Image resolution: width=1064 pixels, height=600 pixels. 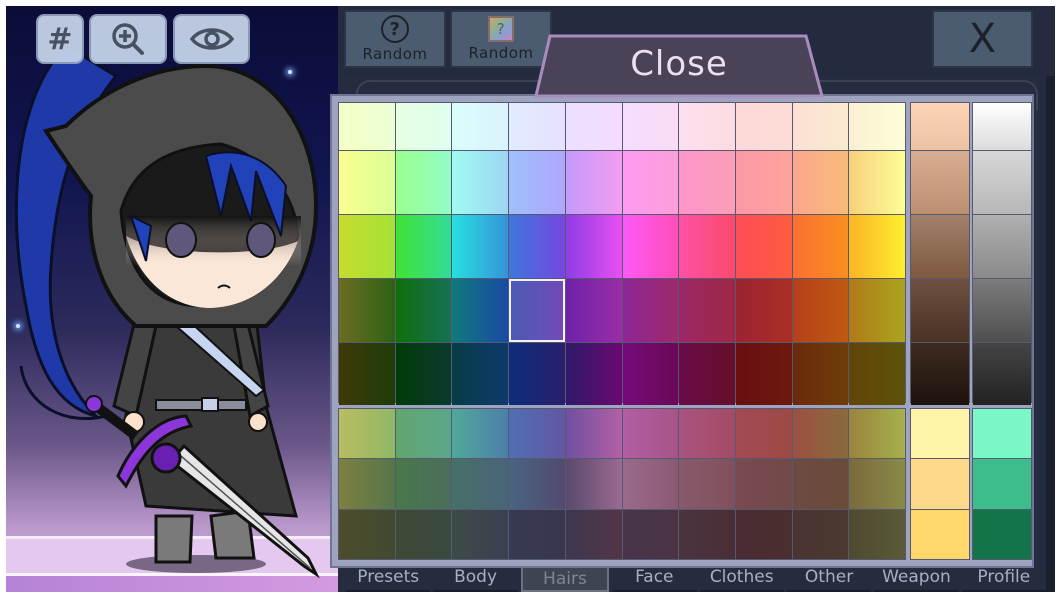 What do you see at coordinates (654, 579) in the screenshot?
I see `tab-face: Face` at bounding box center [654, 579].